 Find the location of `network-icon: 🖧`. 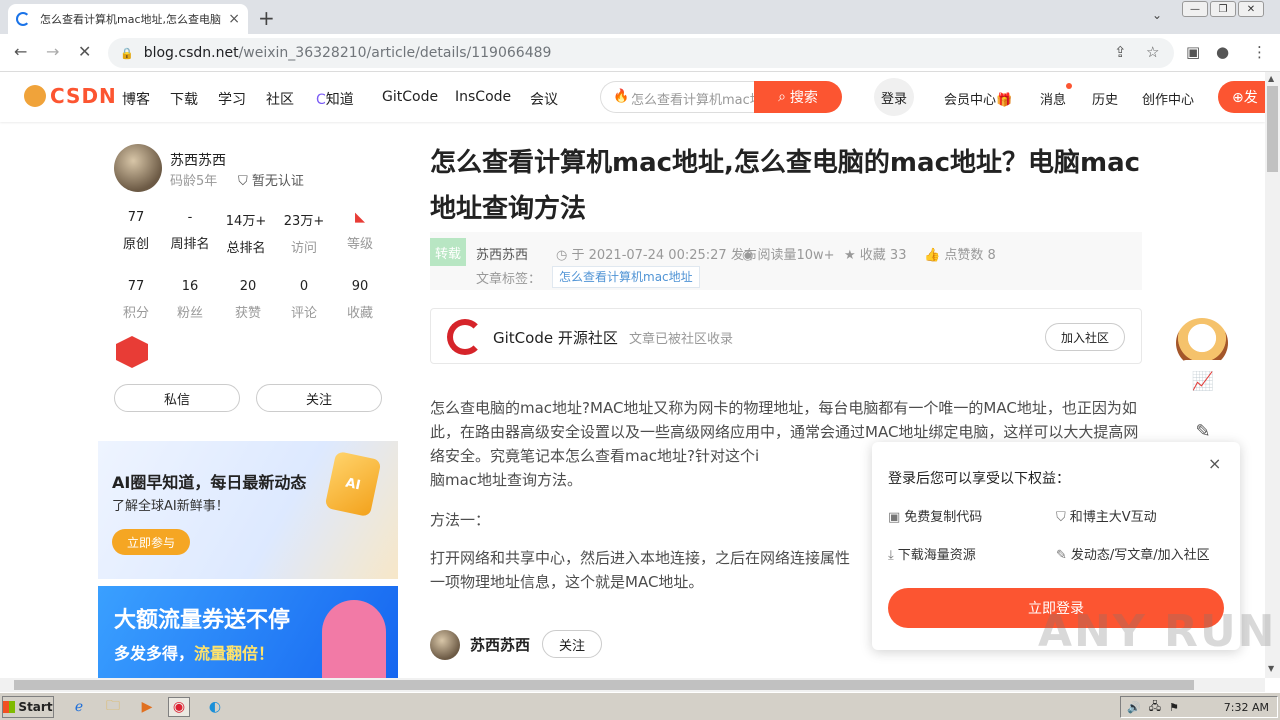

network-icon: 🖧 is located at coordinates (1155, 707).